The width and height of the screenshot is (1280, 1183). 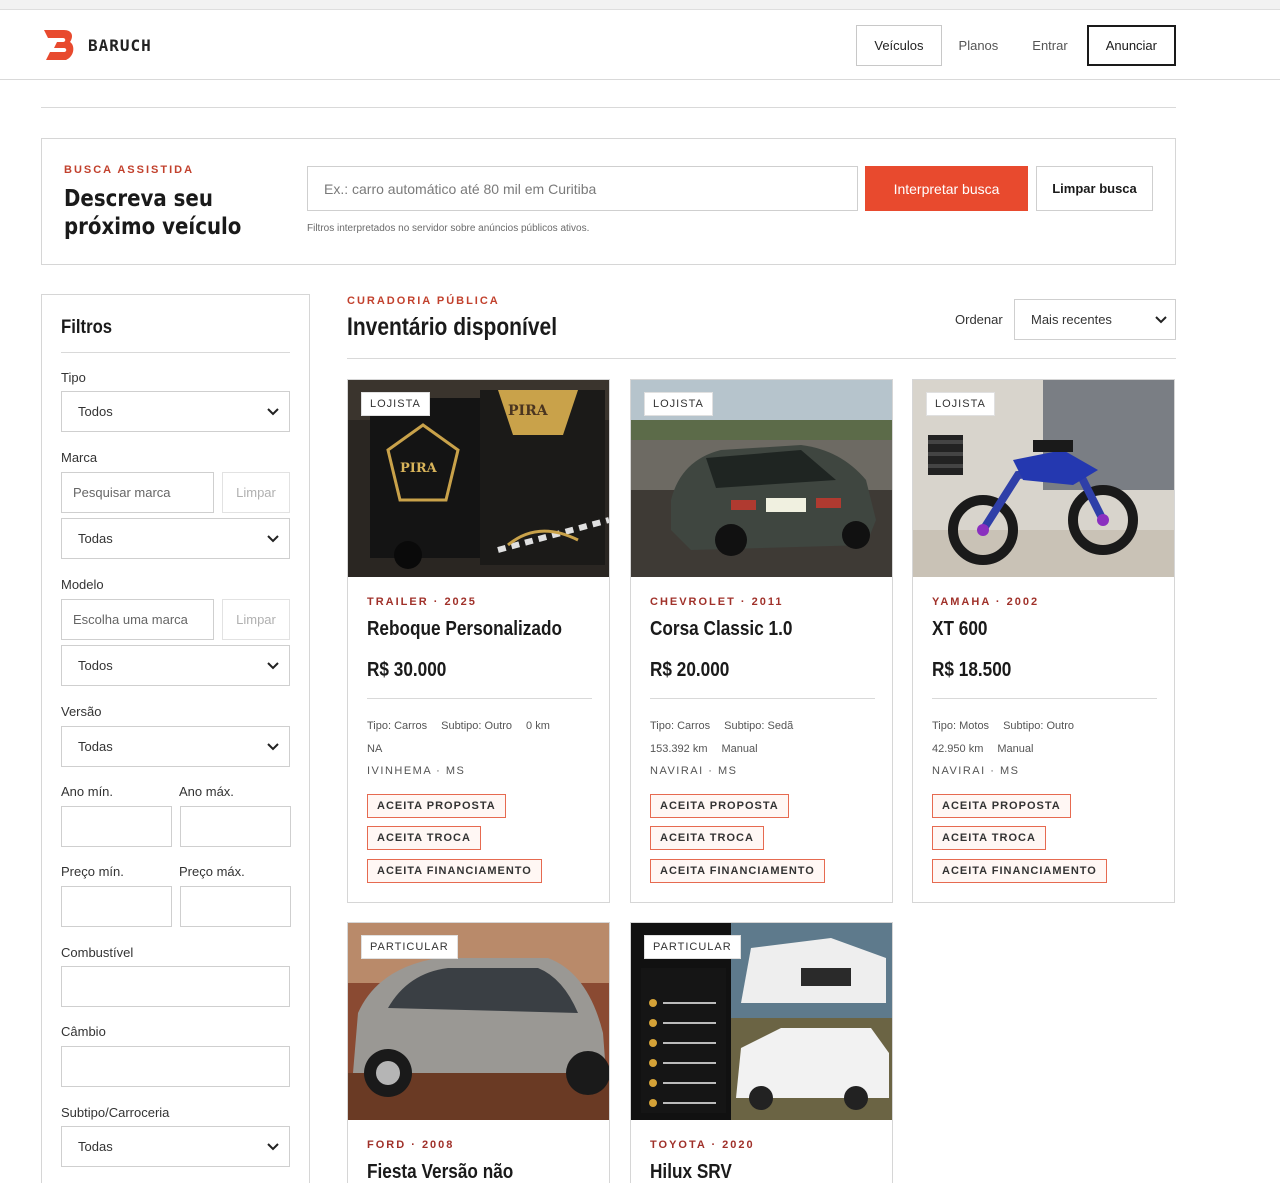 What do you see at coordinates (95, 665) in the screenshot?
I see `modelo-select-value: Todos` at bounding box center [95, 665].